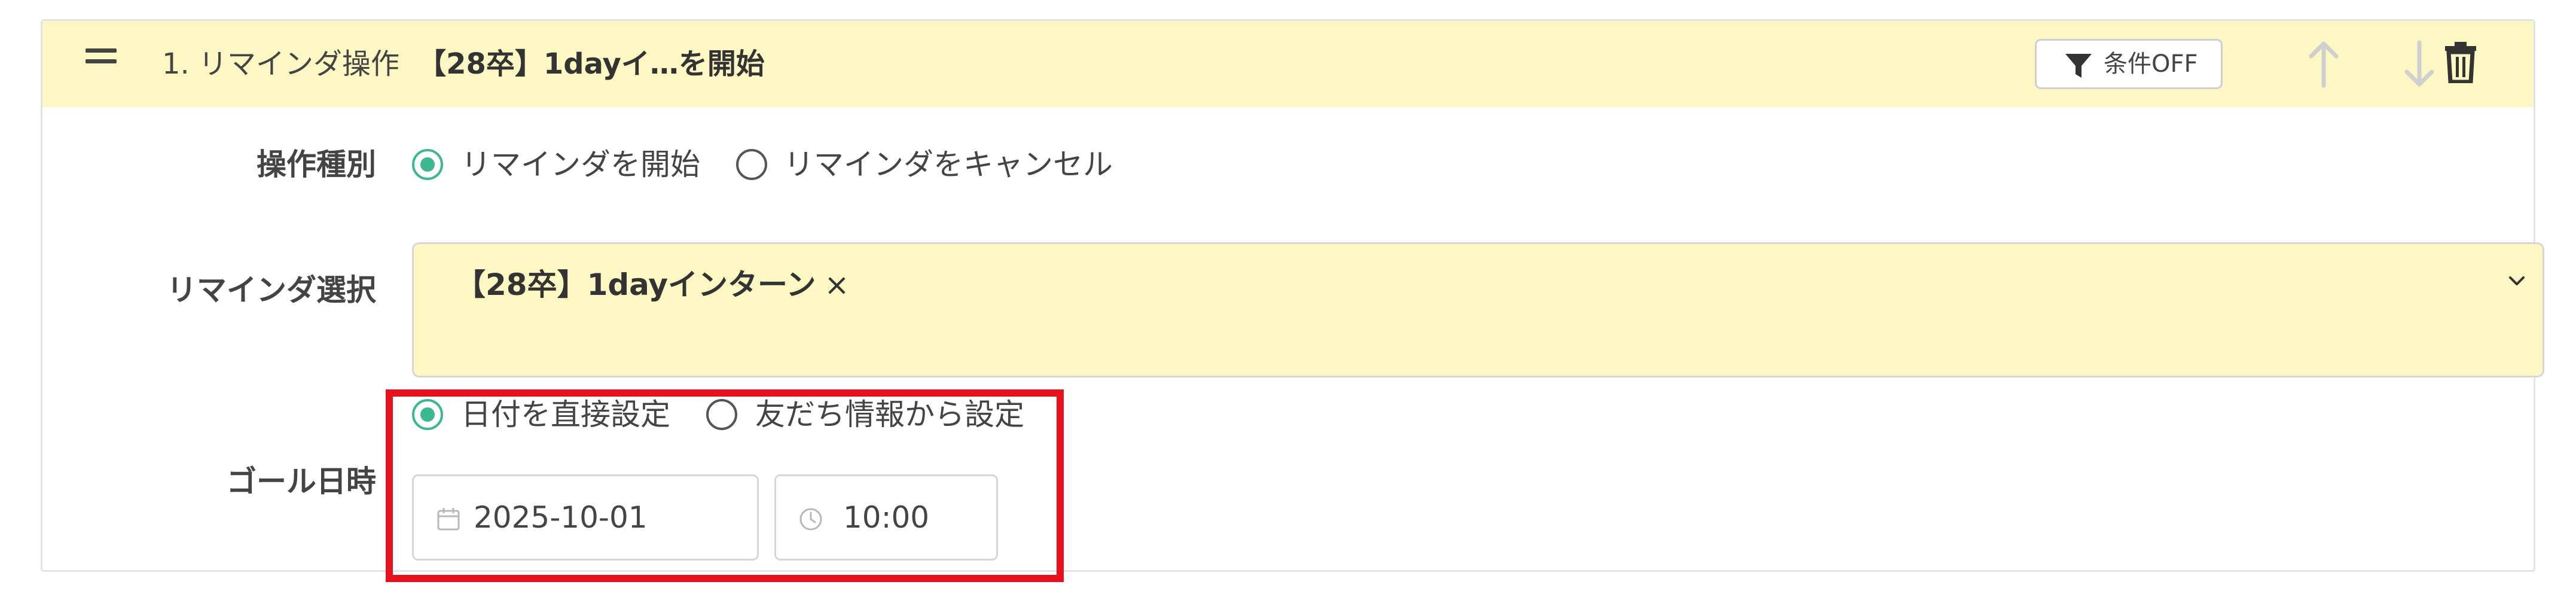  Describe the element at coordinates (580, 165) in the screenshot. I see `radio-start-reminder-label: リマインダを開始` at that location.